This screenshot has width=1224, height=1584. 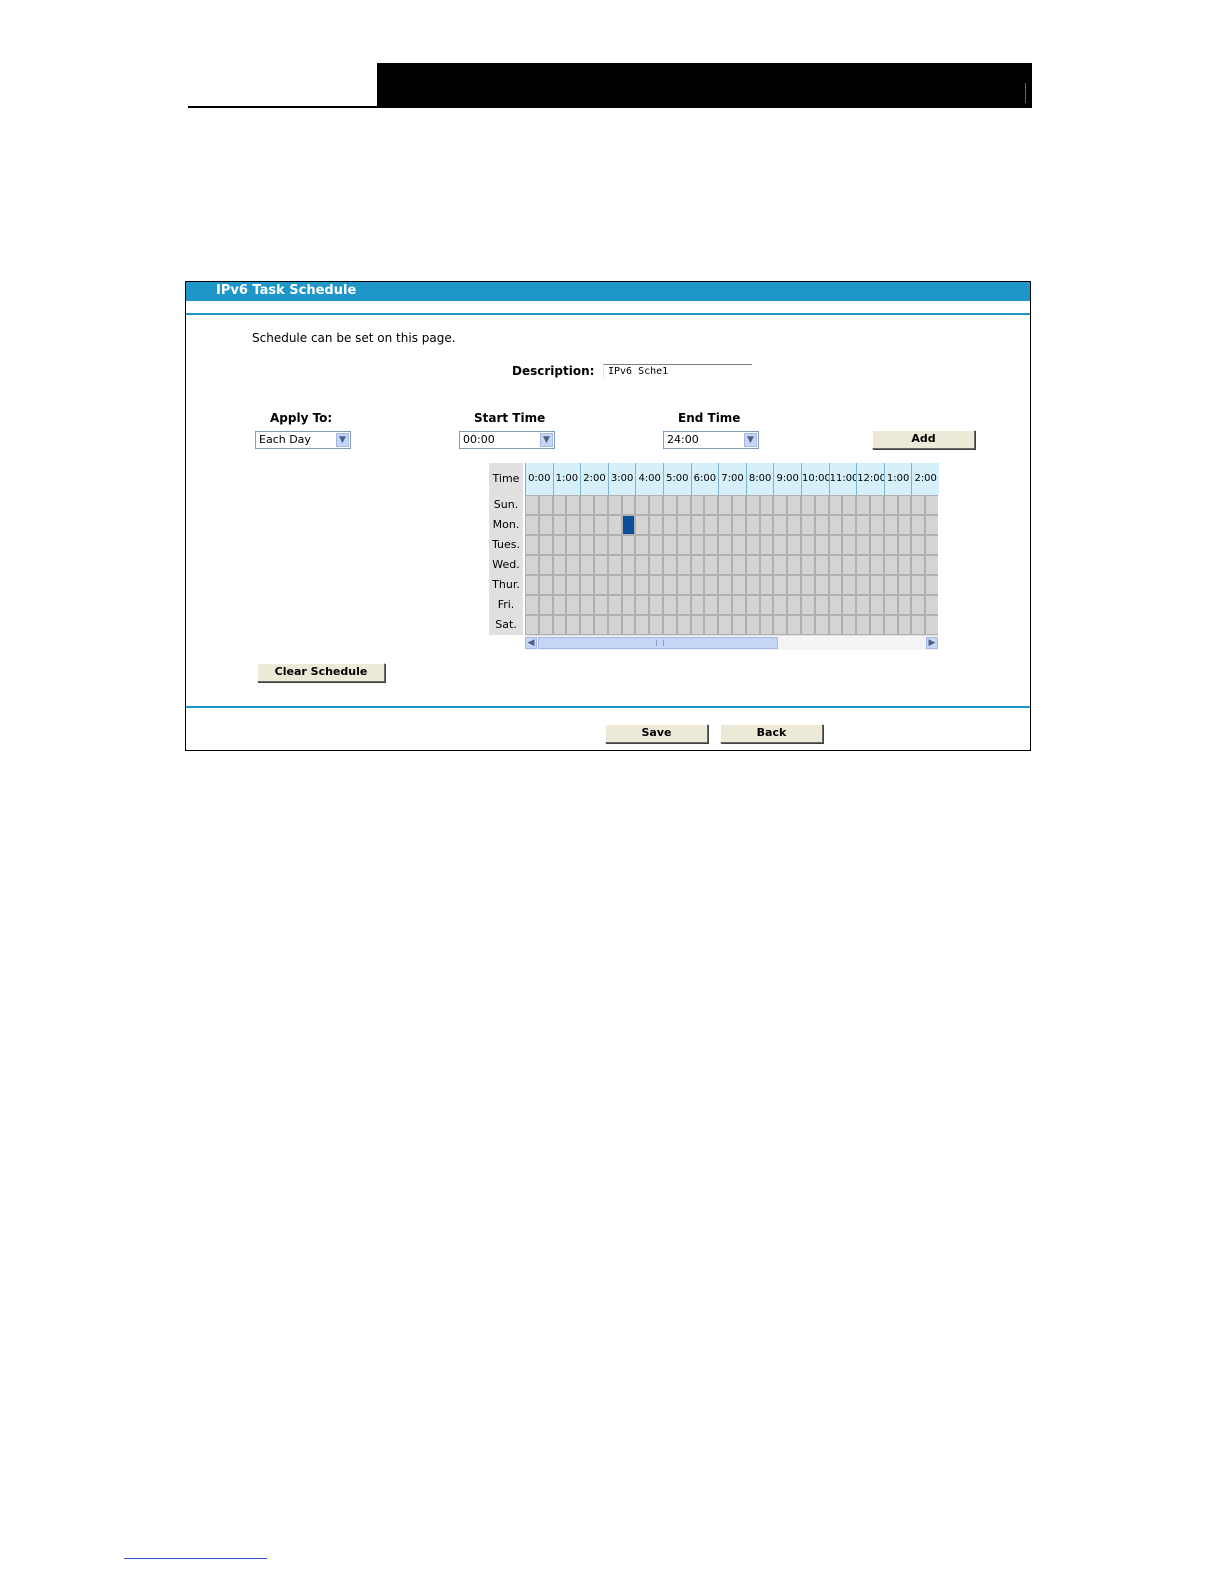 I want to click on start-time-select: 00:00 ▼, so click(x=507, y=440).